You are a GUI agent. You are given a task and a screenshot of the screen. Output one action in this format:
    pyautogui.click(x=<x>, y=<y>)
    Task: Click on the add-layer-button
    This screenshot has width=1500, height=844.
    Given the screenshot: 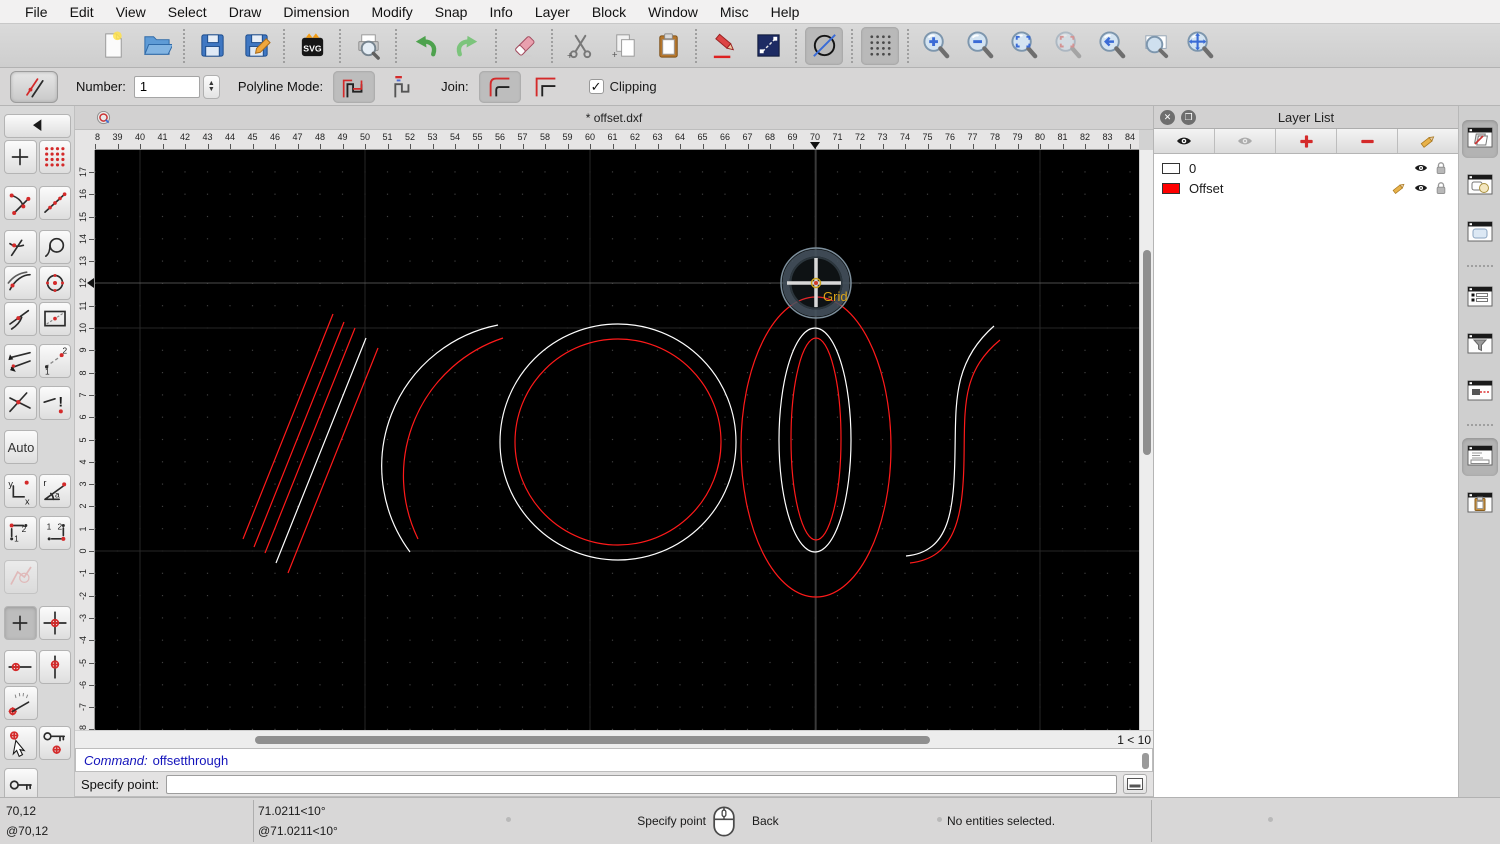 What is the action you would take?
    pyautogui.click(x=1306, y=141)
    